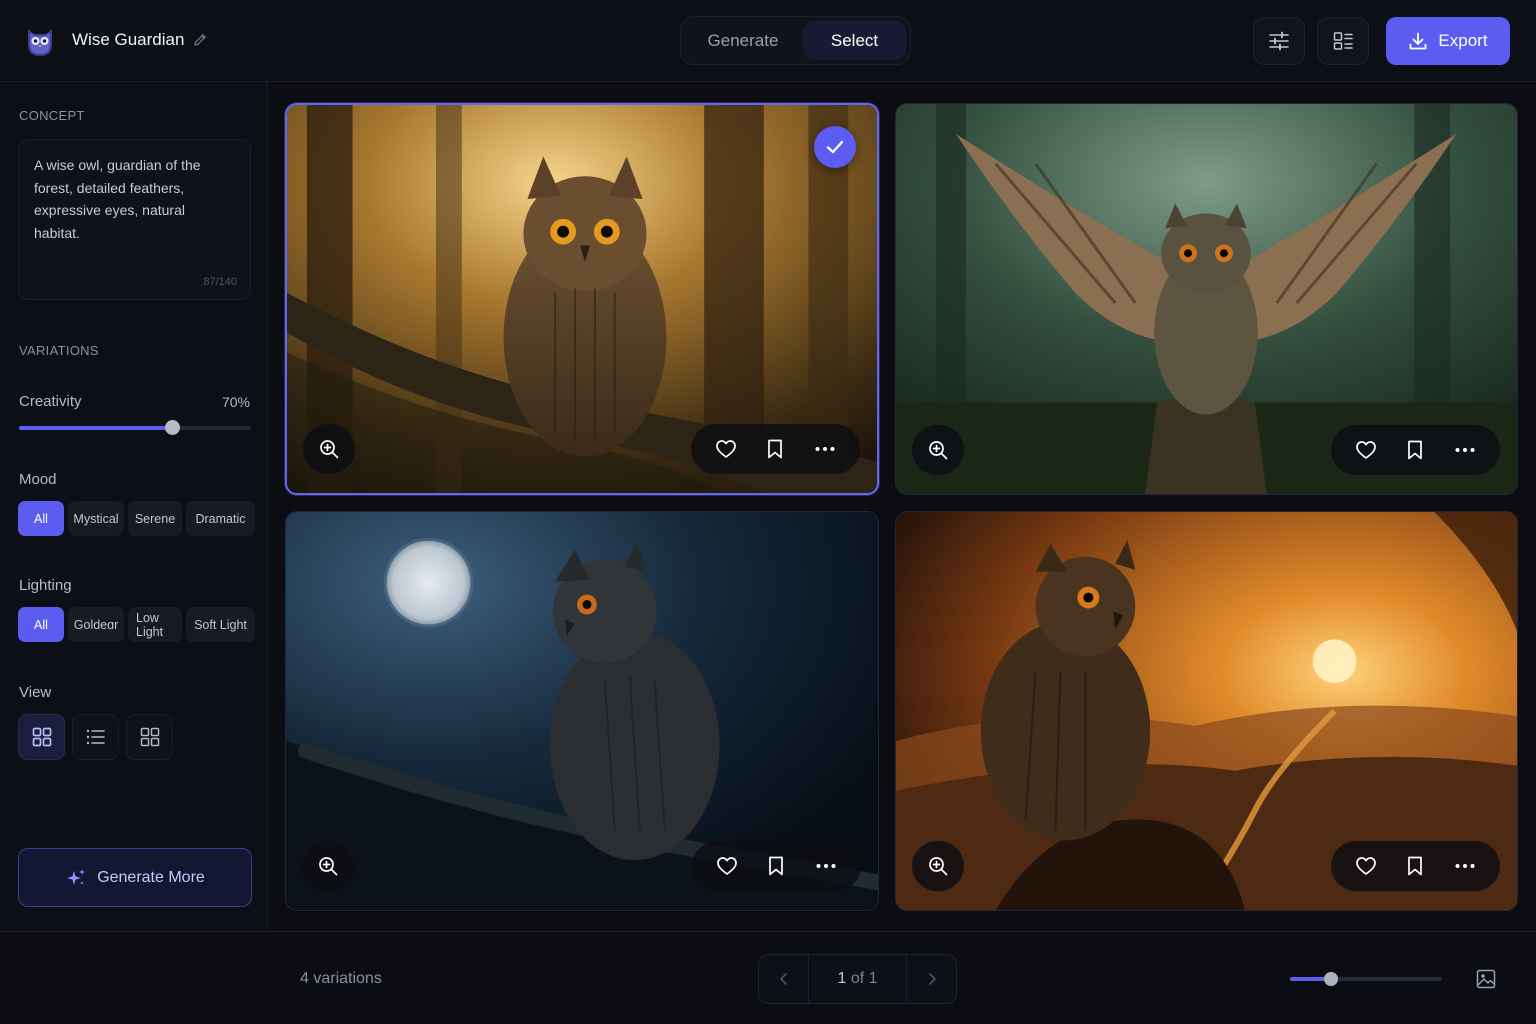 This screenshot has height=1024, width=1536. Describe the element at coordinates (341, 978) in the screenshot. I see `variations-count: 4 variations` at that location.